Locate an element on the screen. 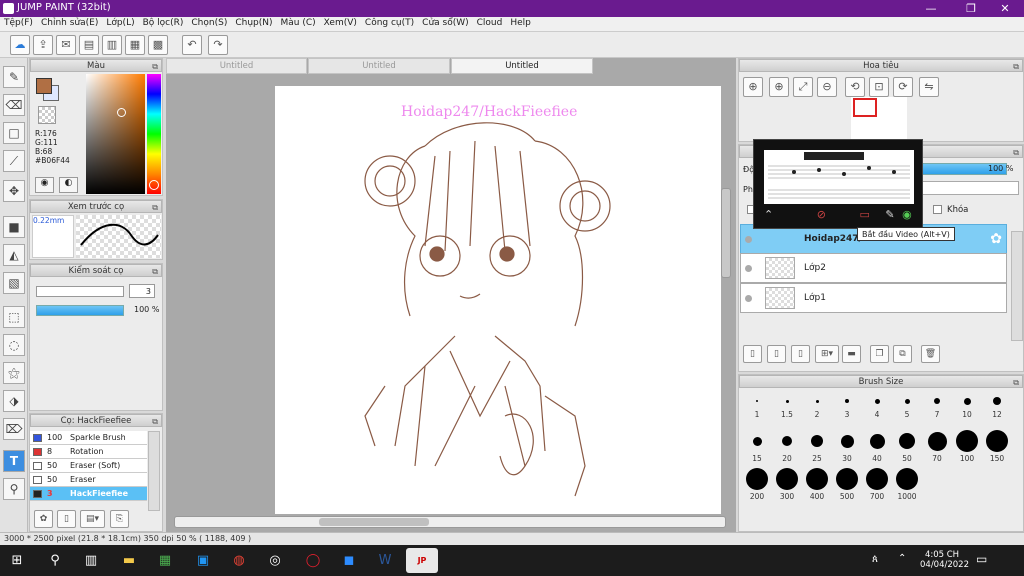  move-tool-icon: ✥ is located at coordinates (14, 191).